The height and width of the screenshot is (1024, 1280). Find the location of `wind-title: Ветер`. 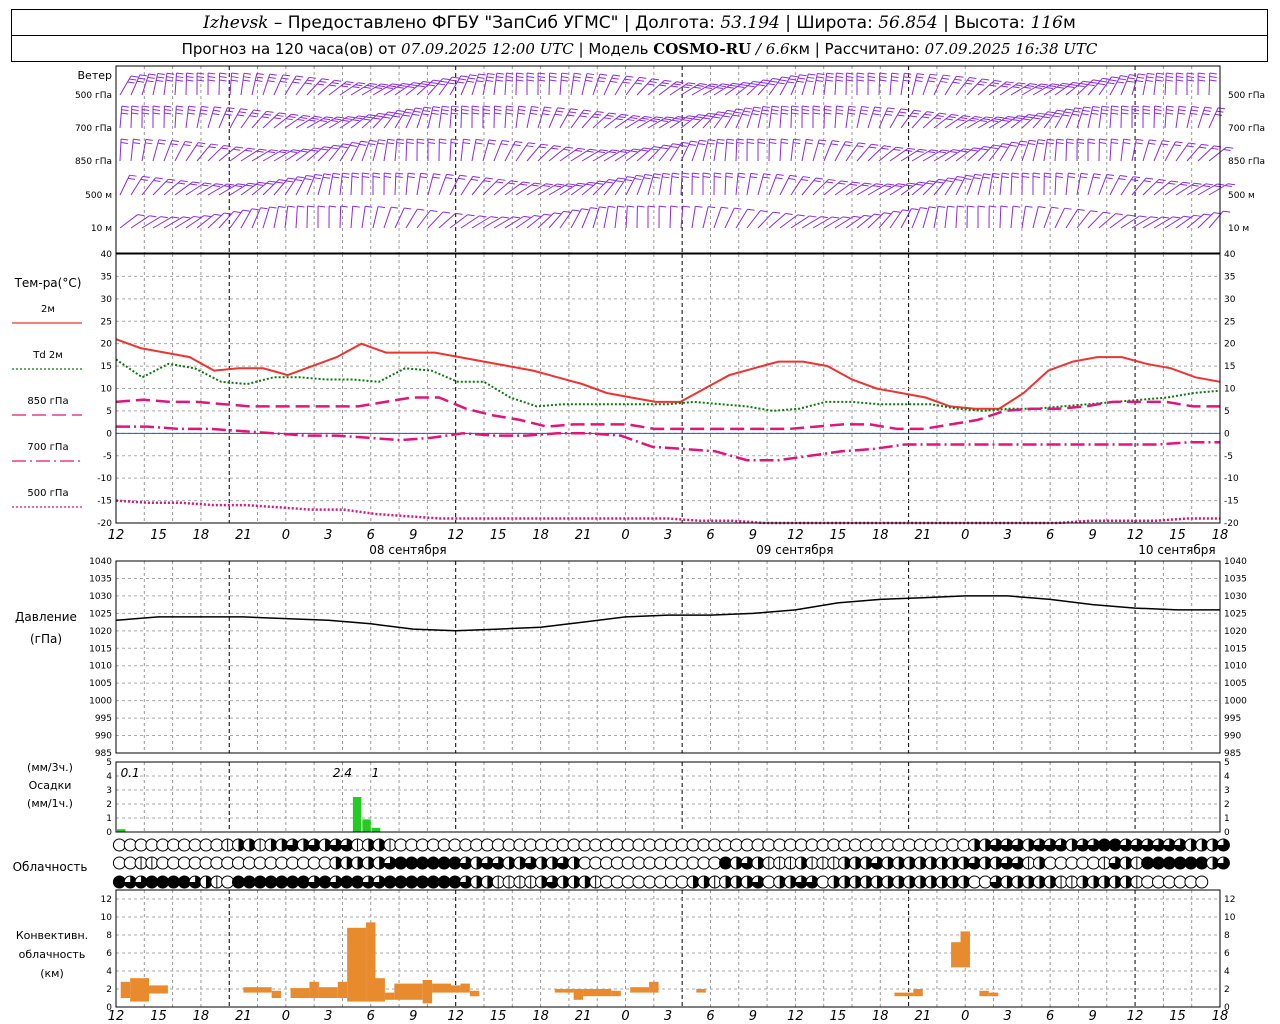

wind-title: Ветер is located at coordinates (95, 75).